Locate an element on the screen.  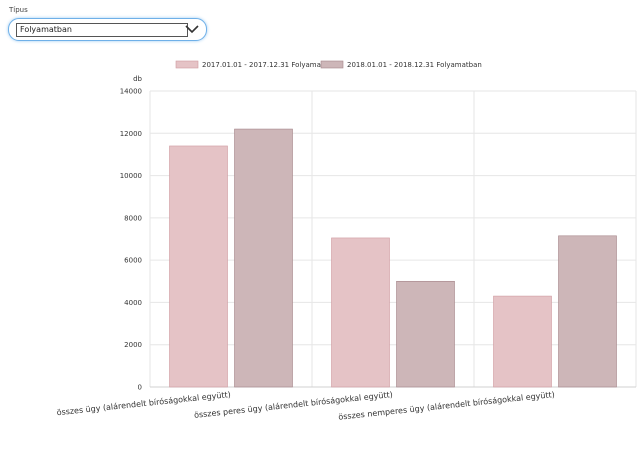
bar-series2-cat1 is located at coordinates (263, 258).